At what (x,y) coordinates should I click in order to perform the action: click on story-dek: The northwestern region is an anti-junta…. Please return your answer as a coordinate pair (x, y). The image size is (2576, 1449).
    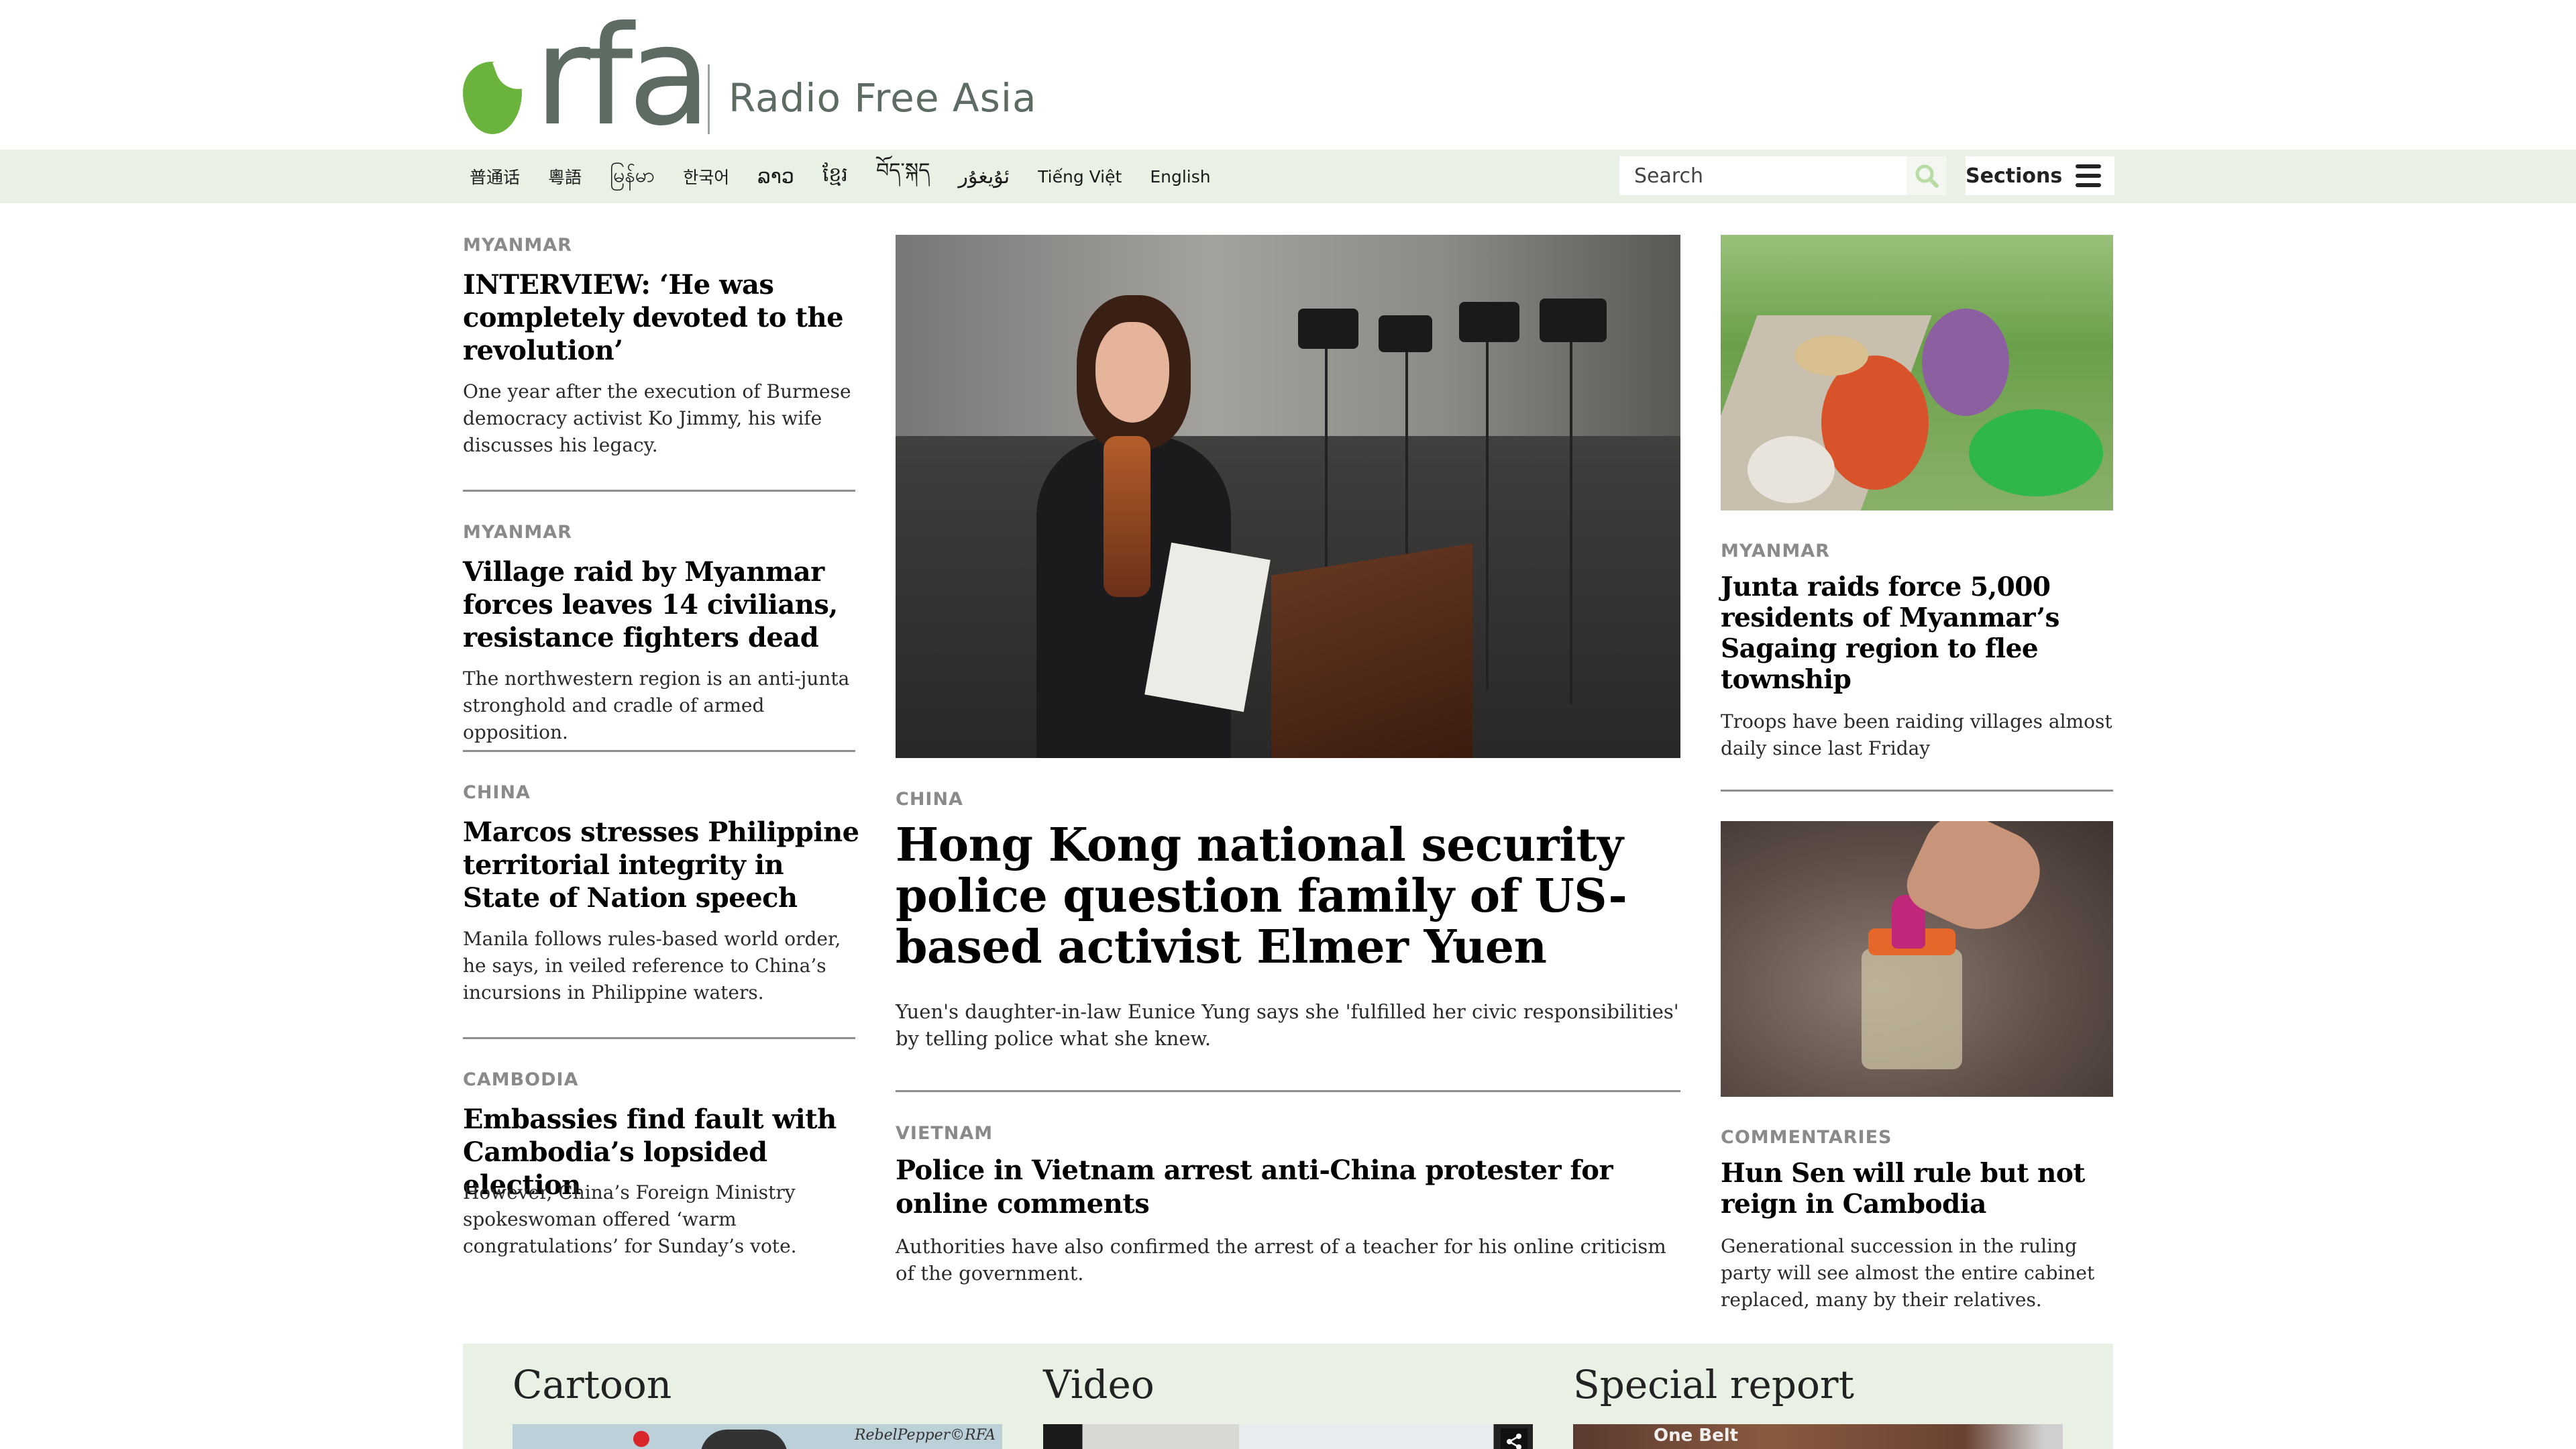
    Looking at the image, I should click on (656, 705).